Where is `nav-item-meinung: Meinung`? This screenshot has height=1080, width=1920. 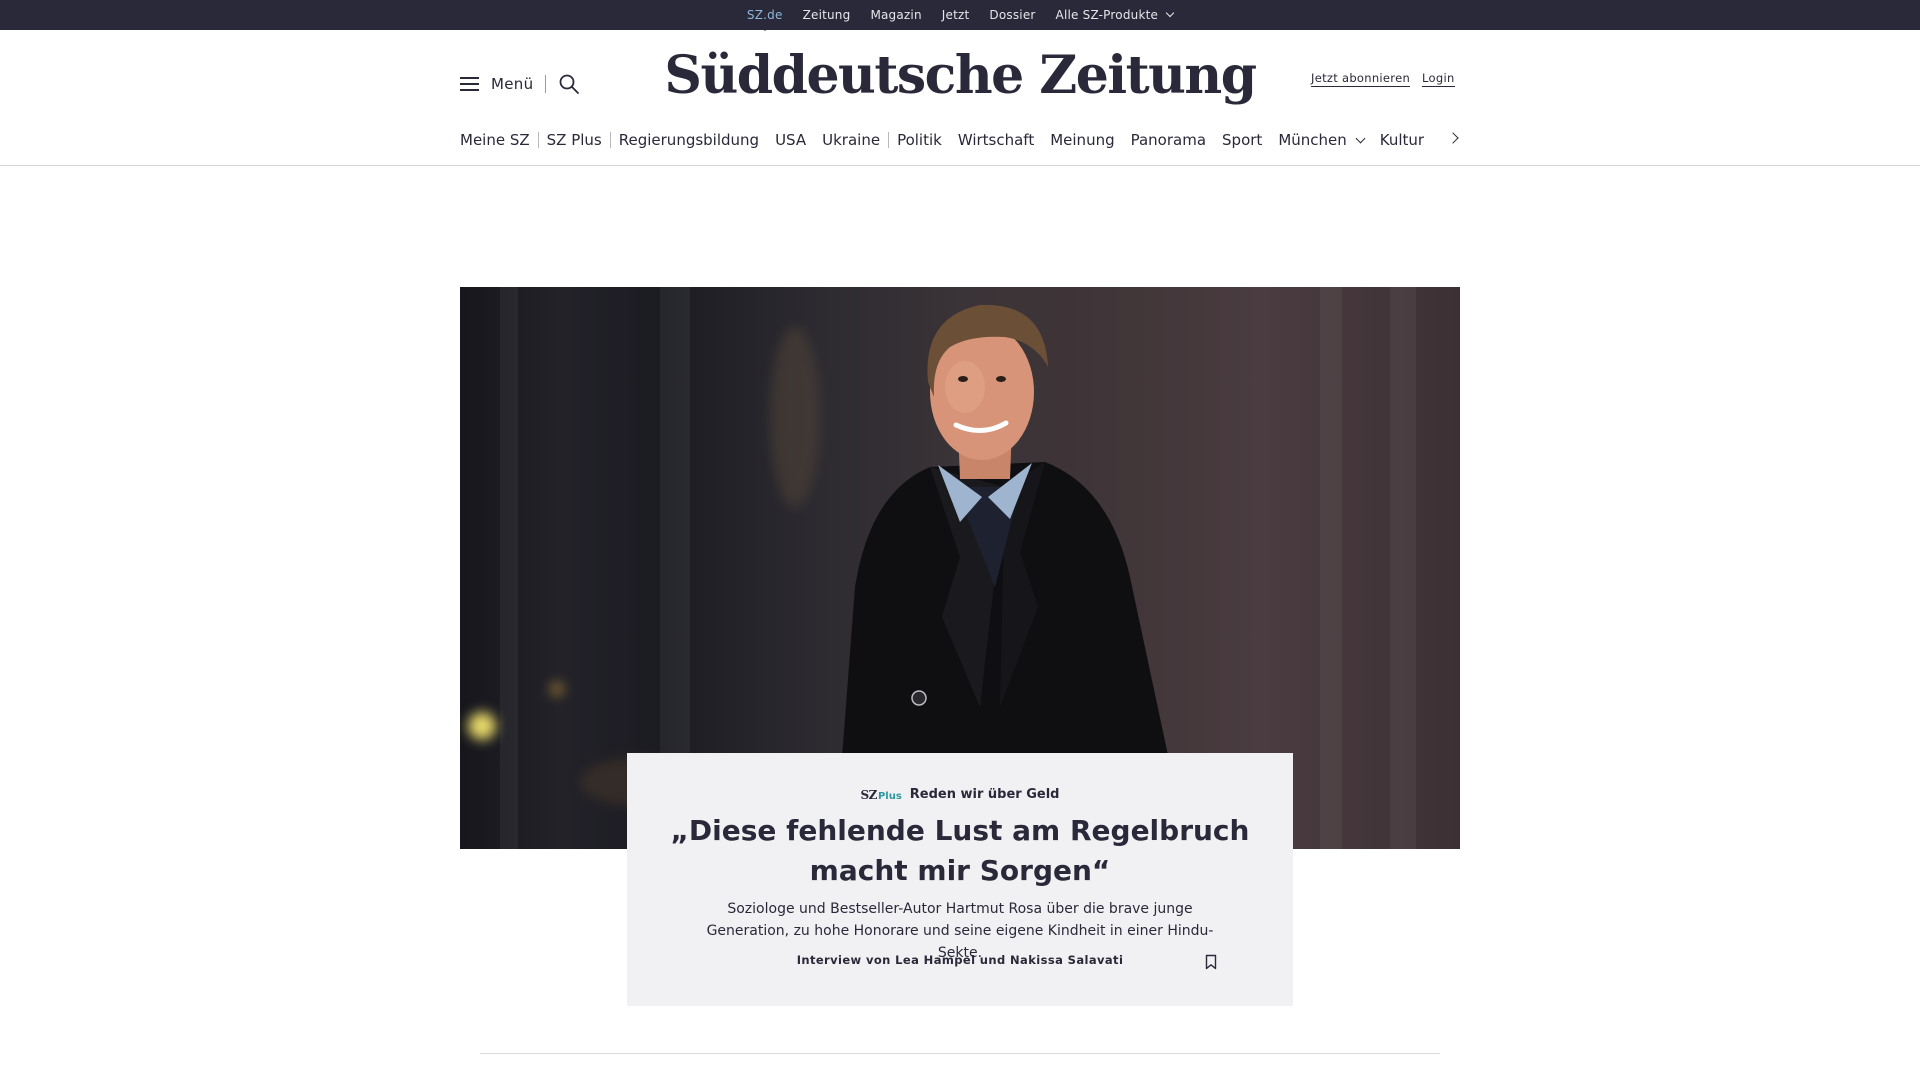 nav-item-meinung: Meinung is located at coordinates (1082, 140).